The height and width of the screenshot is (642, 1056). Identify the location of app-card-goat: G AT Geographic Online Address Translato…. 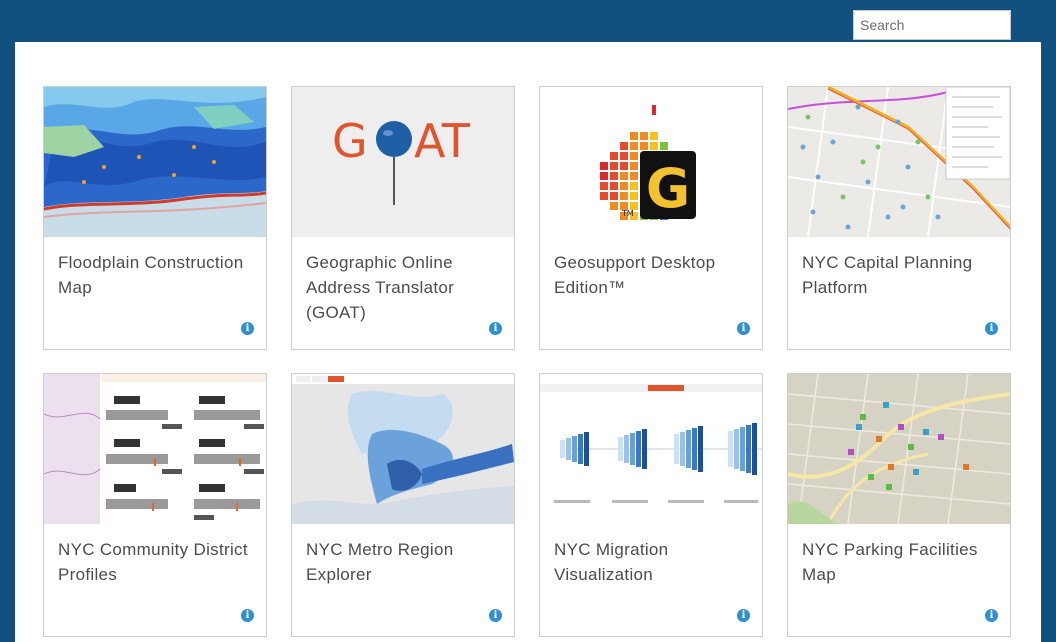
(403, 218).